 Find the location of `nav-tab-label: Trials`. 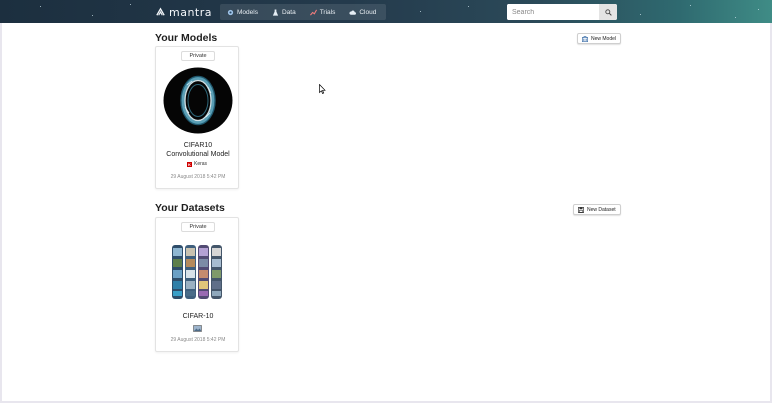

nav-tab-label: Trials is located at coordinates (327, 12).